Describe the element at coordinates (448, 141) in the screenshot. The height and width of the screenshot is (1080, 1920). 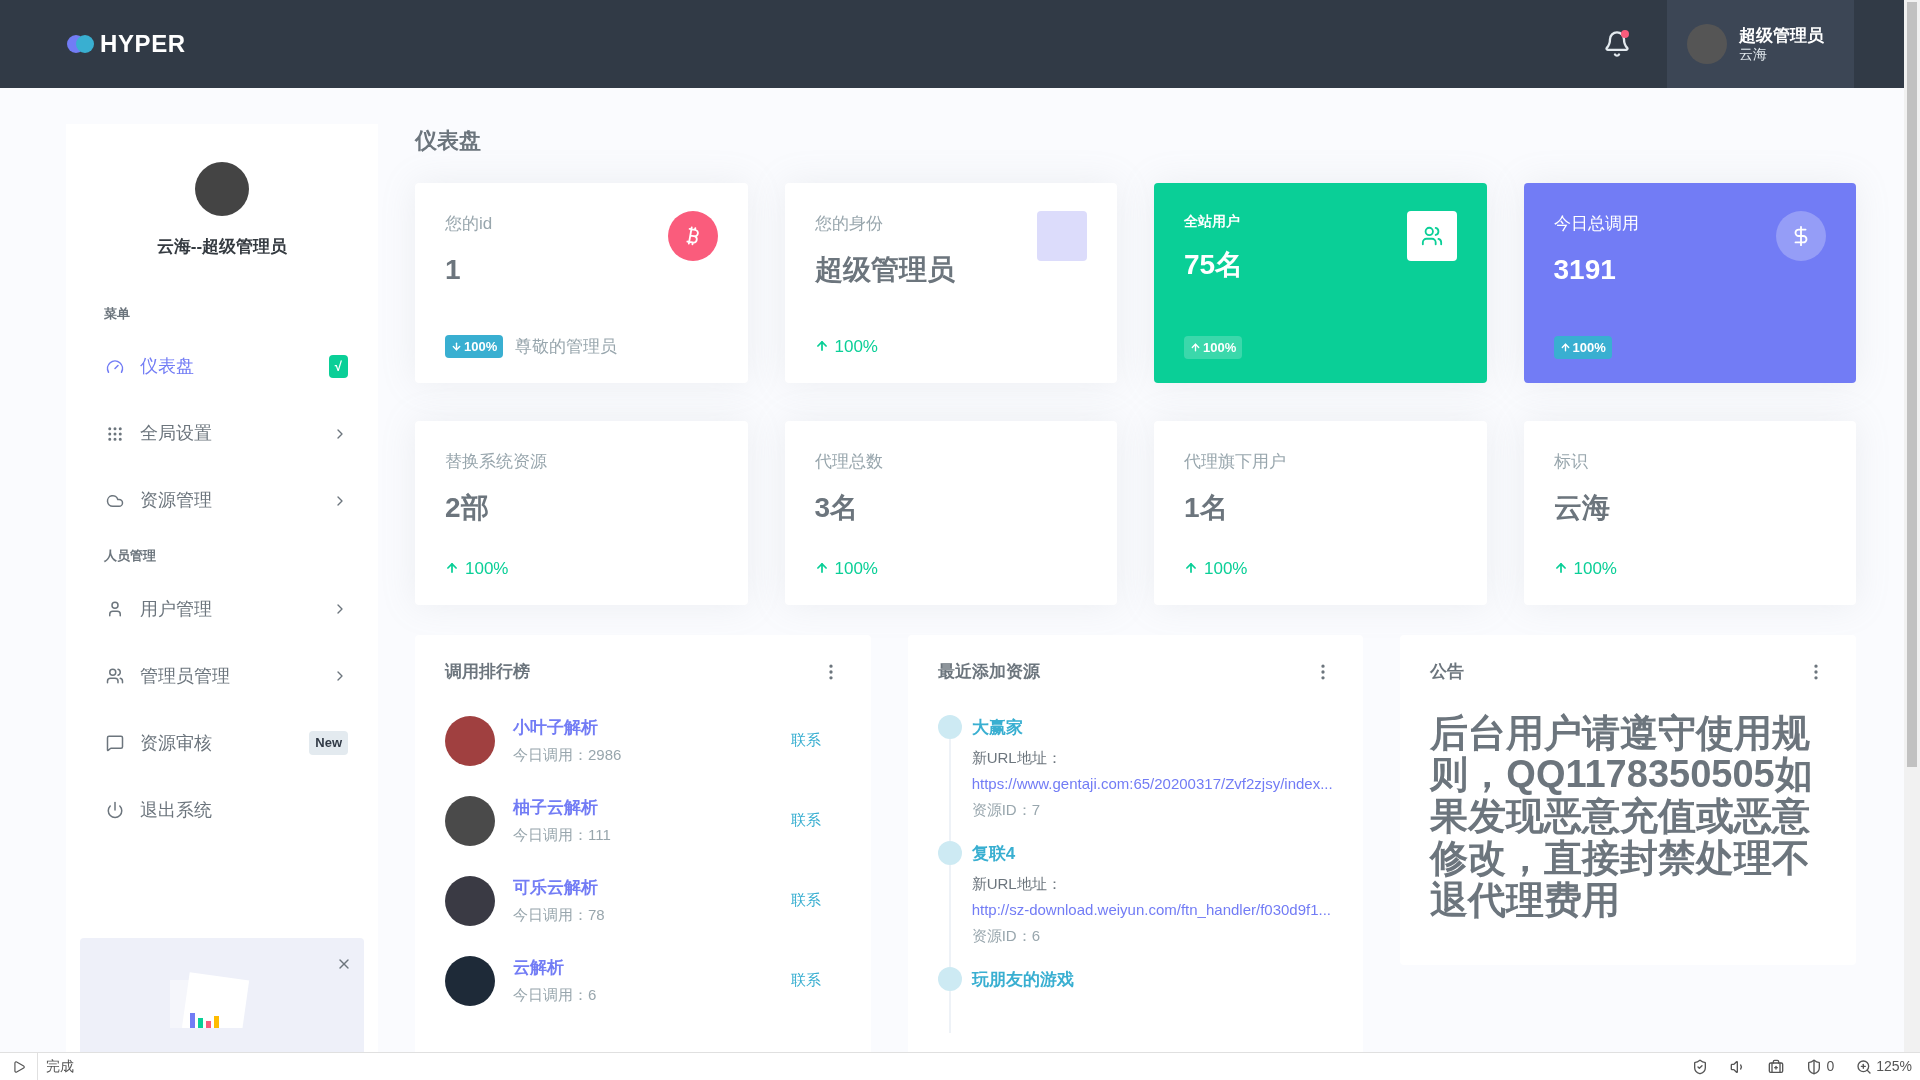
I see `page-title: 仪表盘` at that location.